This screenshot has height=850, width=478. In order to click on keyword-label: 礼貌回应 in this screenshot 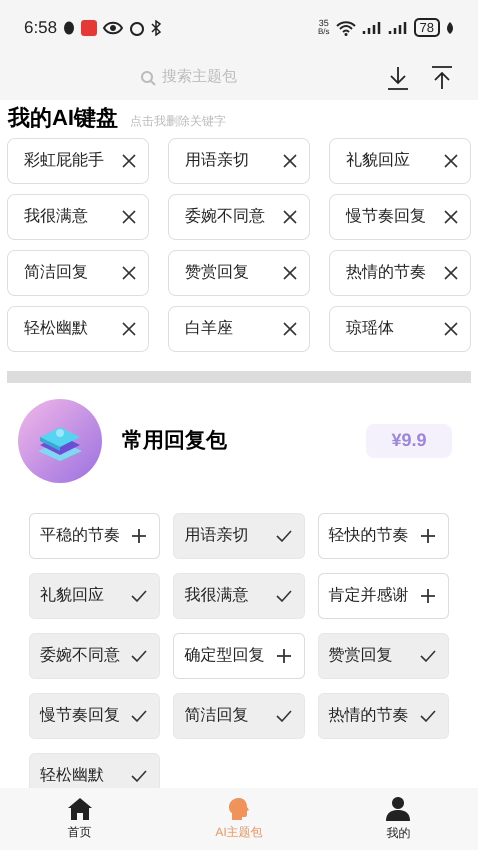, I will do `click(378, 160)`.